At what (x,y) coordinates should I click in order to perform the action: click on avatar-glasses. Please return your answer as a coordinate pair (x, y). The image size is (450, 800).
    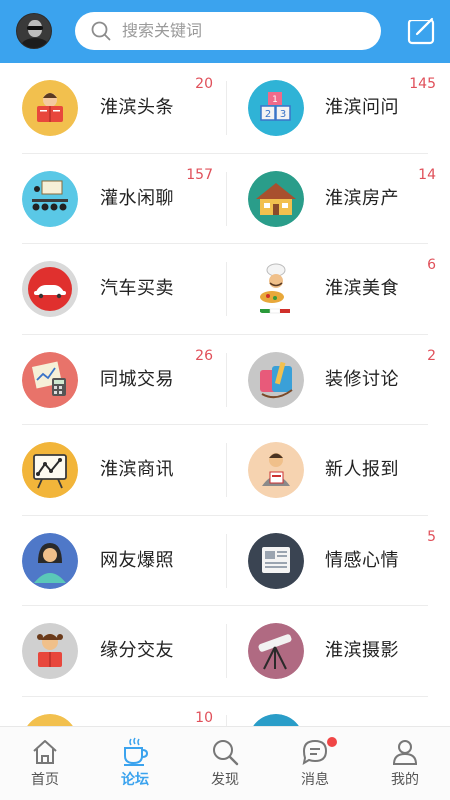
    Looking at the image, I should click on (35, 28).